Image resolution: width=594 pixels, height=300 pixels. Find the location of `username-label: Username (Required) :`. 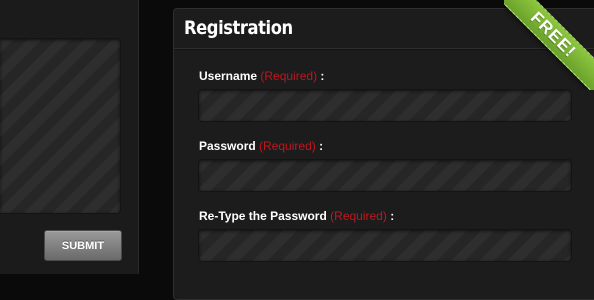

username-label: Username (Required) : is located at coordinates (261, 76).